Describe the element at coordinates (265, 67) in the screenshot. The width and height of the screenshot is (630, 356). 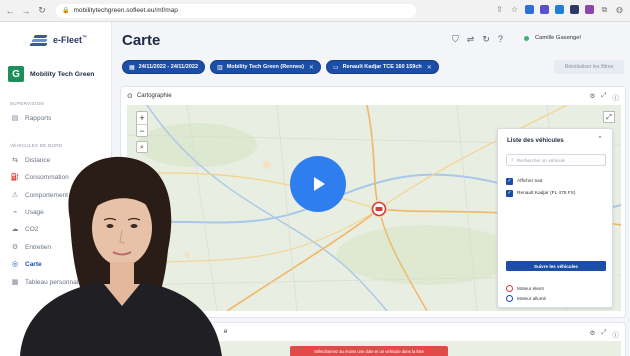
I see `chip-organization: ▥ Mobility Tech Green (Rennes) ✕` at that location.